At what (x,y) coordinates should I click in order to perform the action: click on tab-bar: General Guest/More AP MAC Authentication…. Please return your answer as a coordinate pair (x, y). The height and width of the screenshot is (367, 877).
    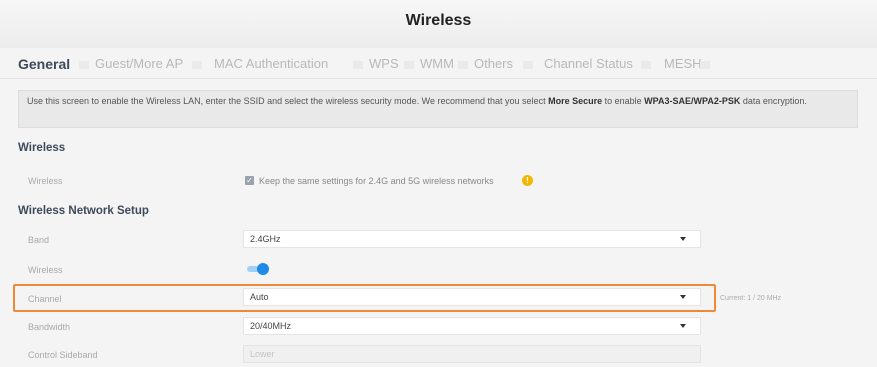
    Looking at the image, I should click on (438, 67).